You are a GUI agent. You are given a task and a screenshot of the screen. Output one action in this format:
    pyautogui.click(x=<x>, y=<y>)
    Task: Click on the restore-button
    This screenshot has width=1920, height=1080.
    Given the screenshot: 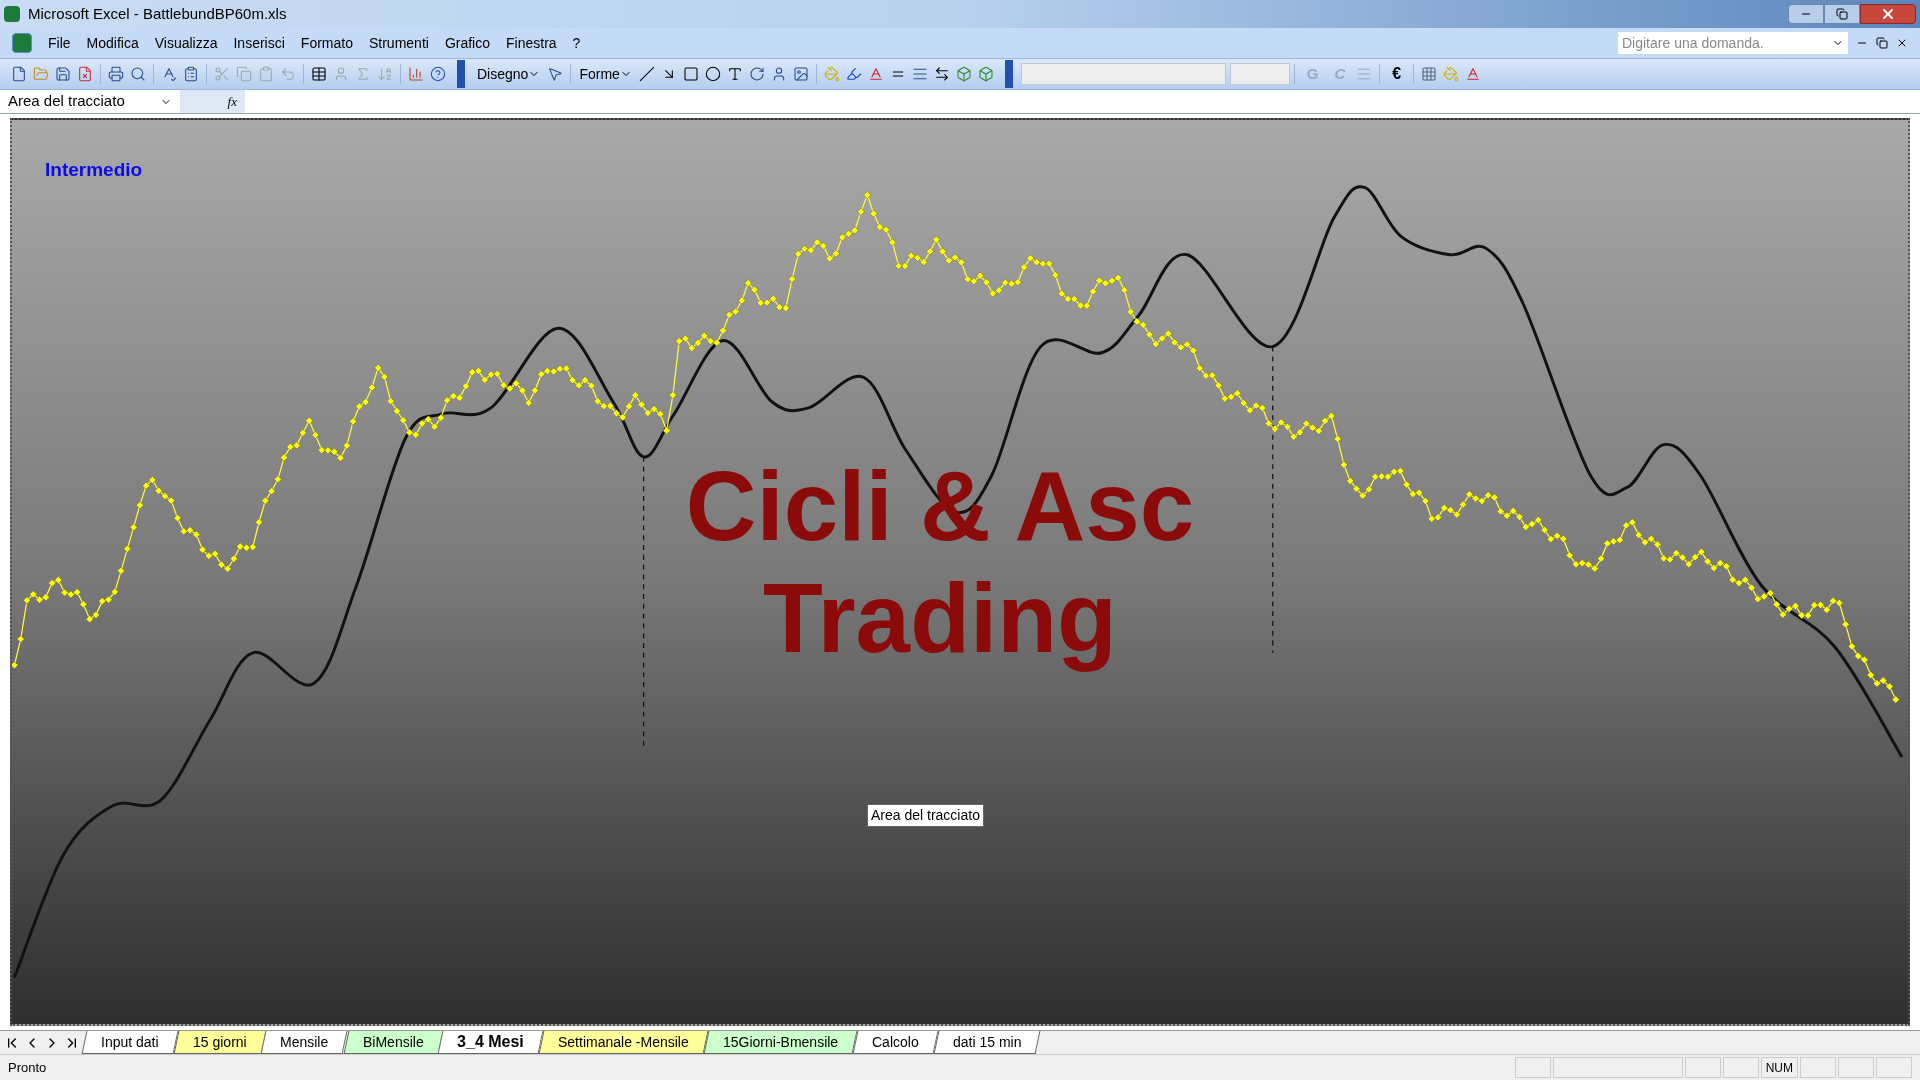 What is the action you would take?
    pyautogui.click(x=1842, y=14)
    